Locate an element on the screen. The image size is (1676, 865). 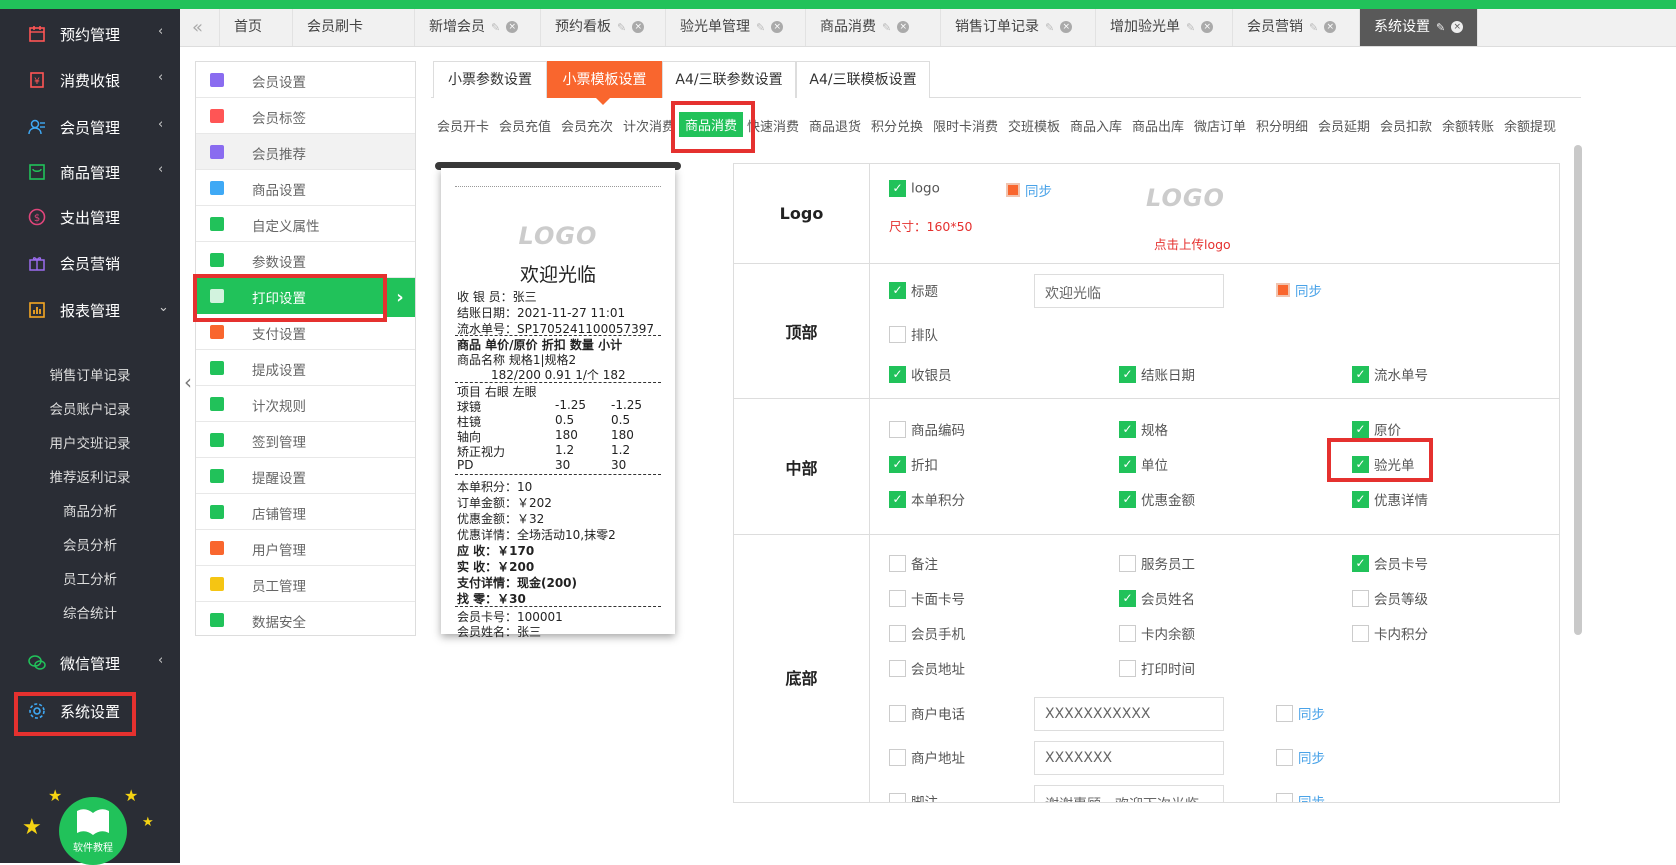
sidebar-item-members: 会员管理 ‹ is located at coordinates (90, 127).